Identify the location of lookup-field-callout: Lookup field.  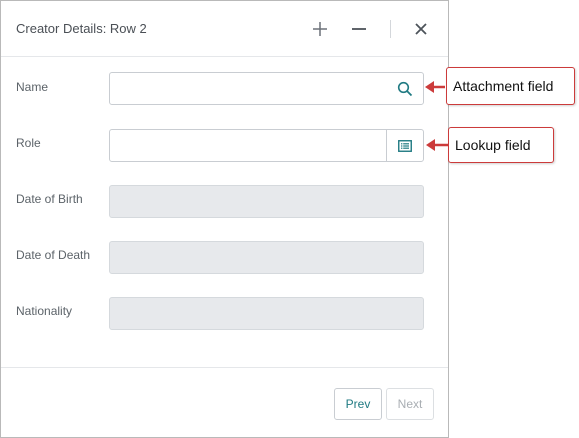
(501, 145).